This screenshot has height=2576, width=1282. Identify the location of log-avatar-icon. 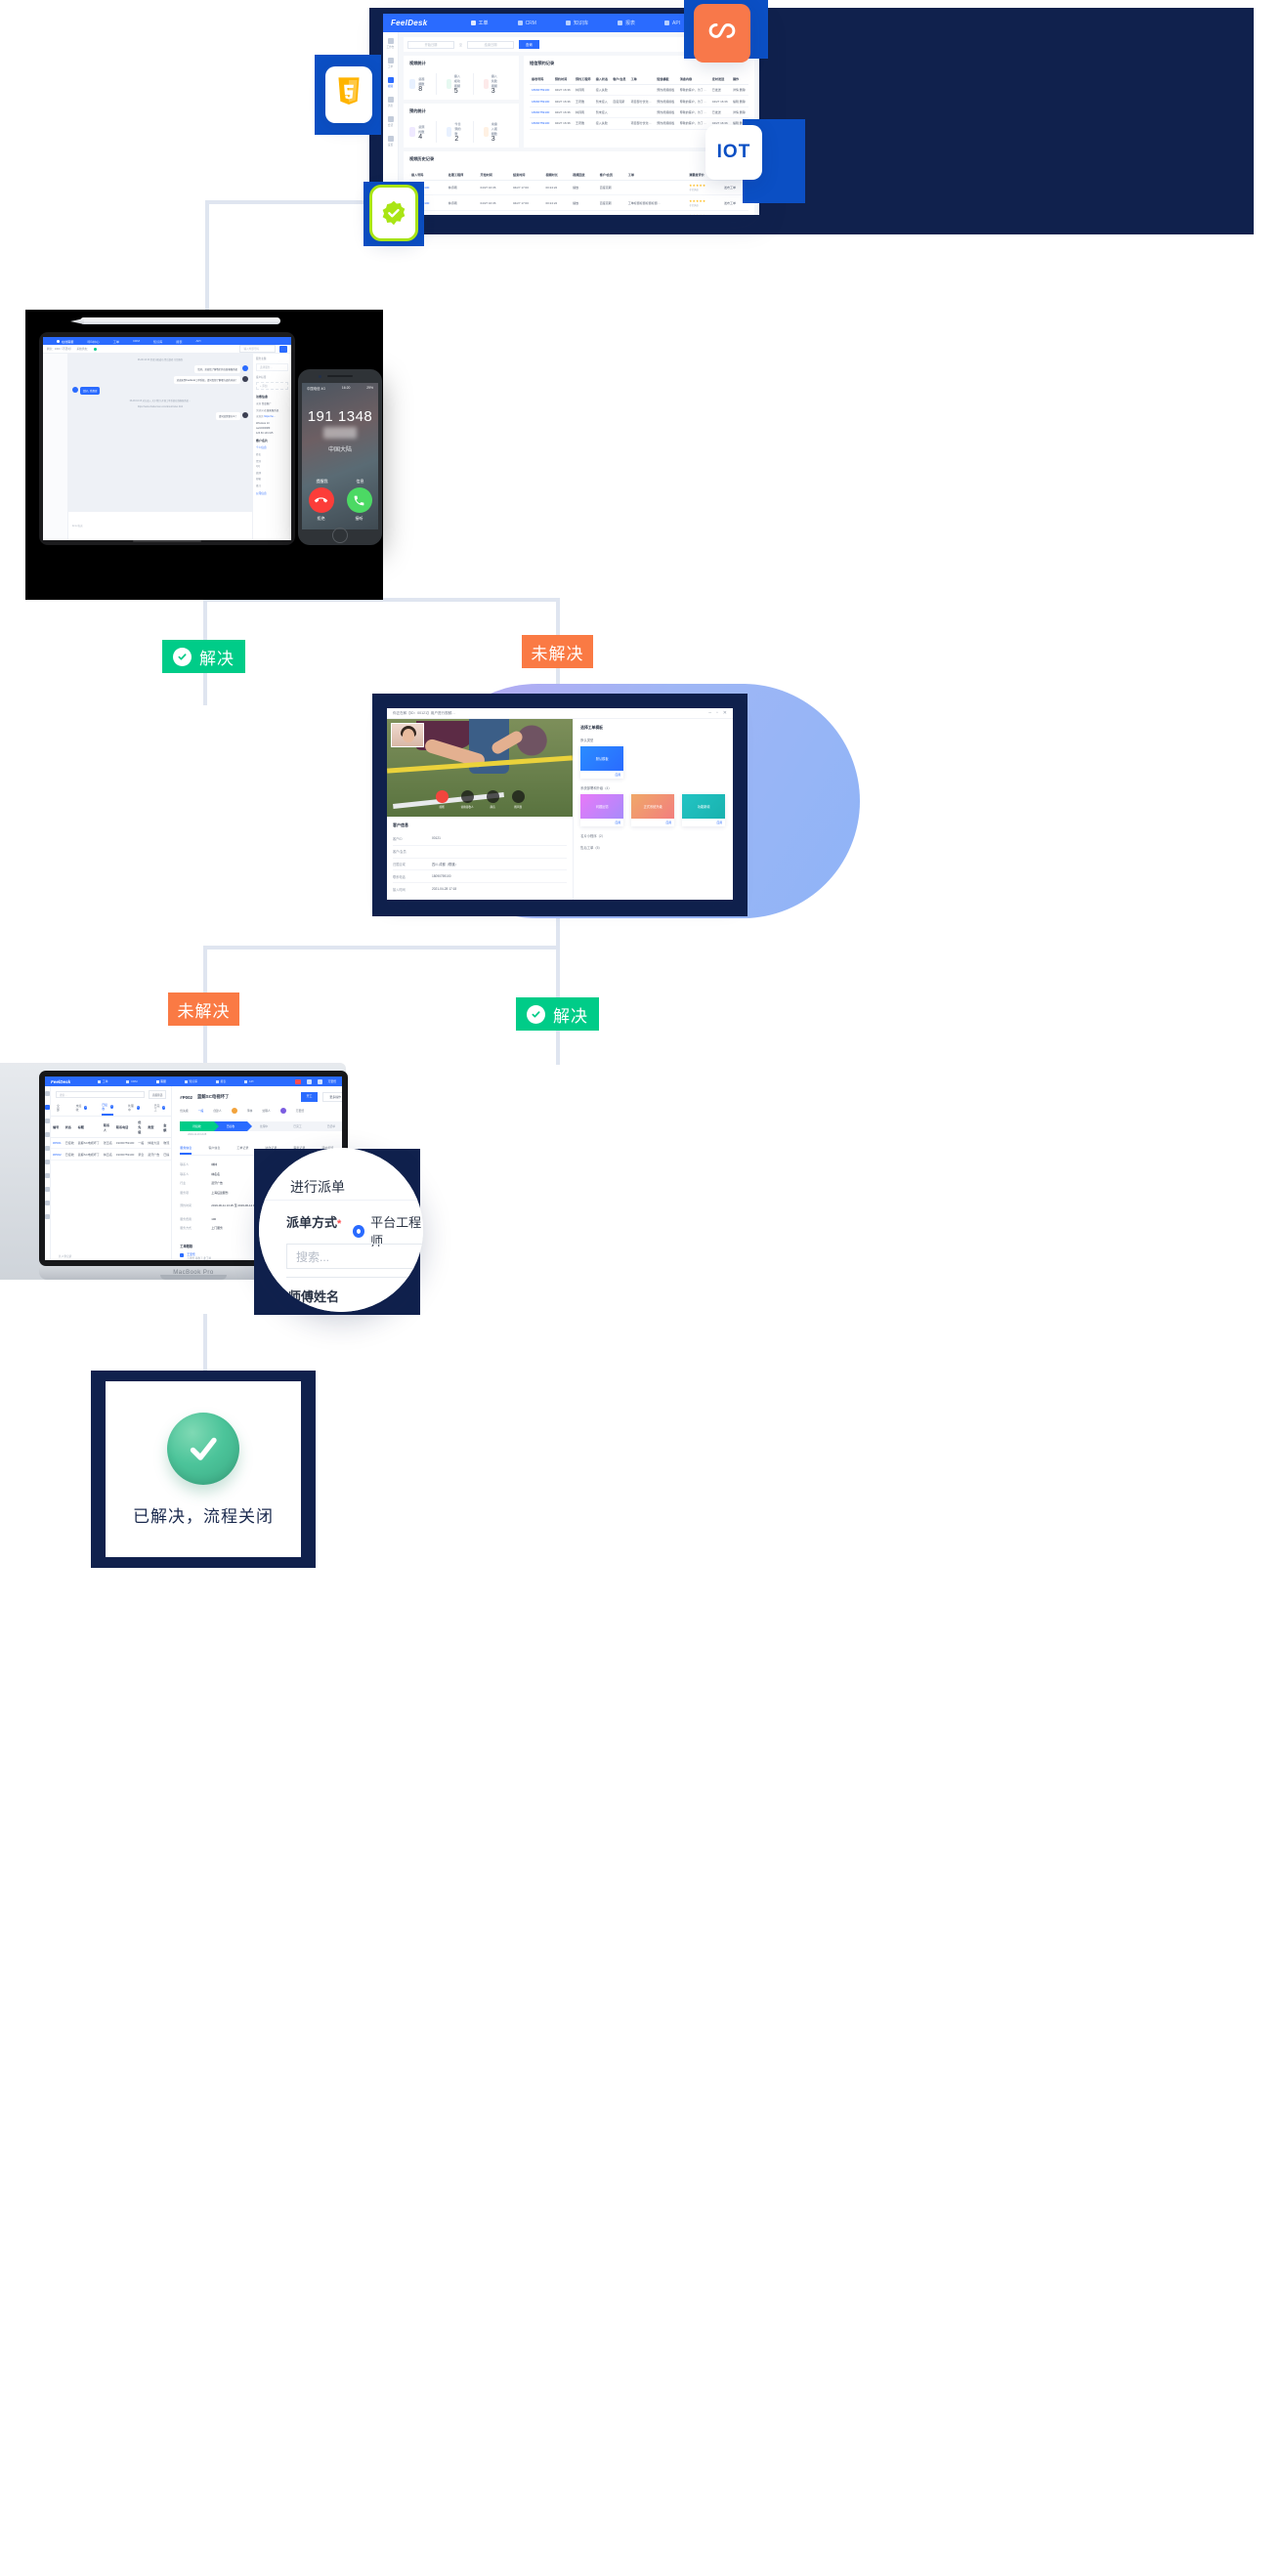
(182, 1255).